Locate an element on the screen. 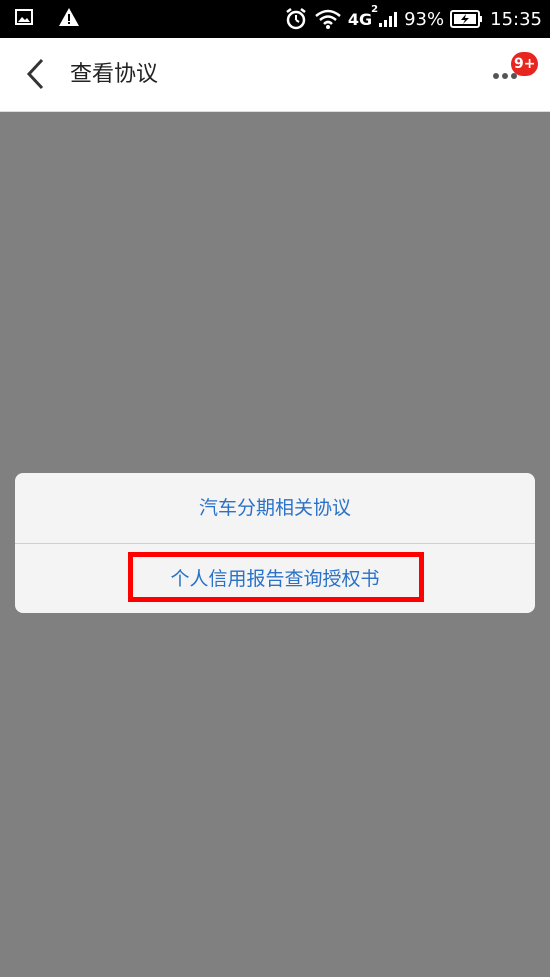 This screenshot has height=977, width=550. alarm-icon is located at coordinates (296, 19).